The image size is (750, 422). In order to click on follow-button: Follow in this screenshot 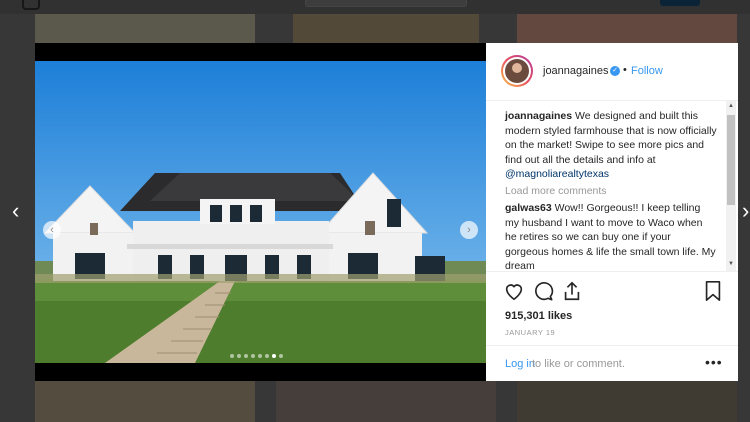, I will do `click(647, 71)`.